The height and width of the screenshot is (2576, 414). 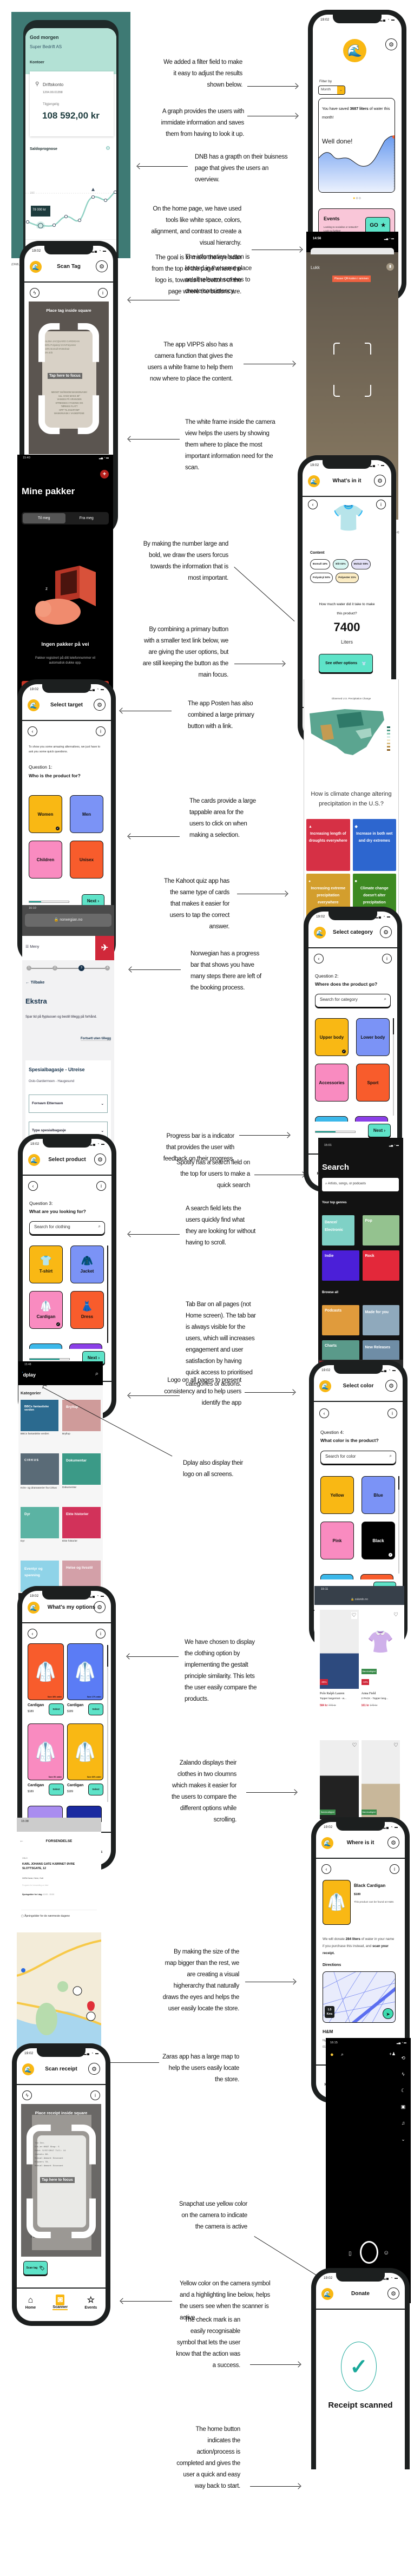 What do you see at coordinates (403, 2139) in the screenshot?
I see `chevron-down-icon: ⌄` at bounding box center [403, 2139].